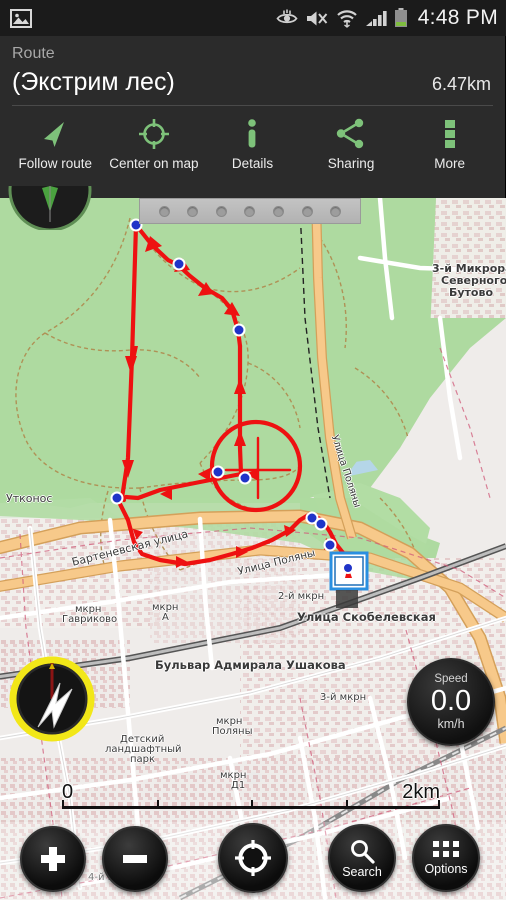 This screenshot has height=900, width=506. I want to click on zoom-out-button, so click(135, 859).